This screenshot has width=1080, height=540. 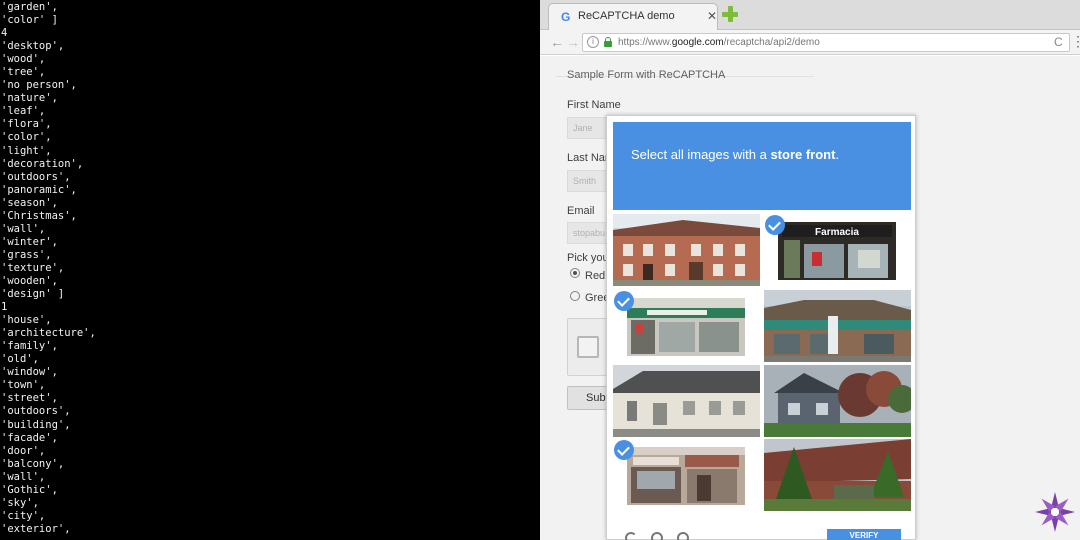 I want to click on tile-house-with-trees, so click(x=837, y=401).